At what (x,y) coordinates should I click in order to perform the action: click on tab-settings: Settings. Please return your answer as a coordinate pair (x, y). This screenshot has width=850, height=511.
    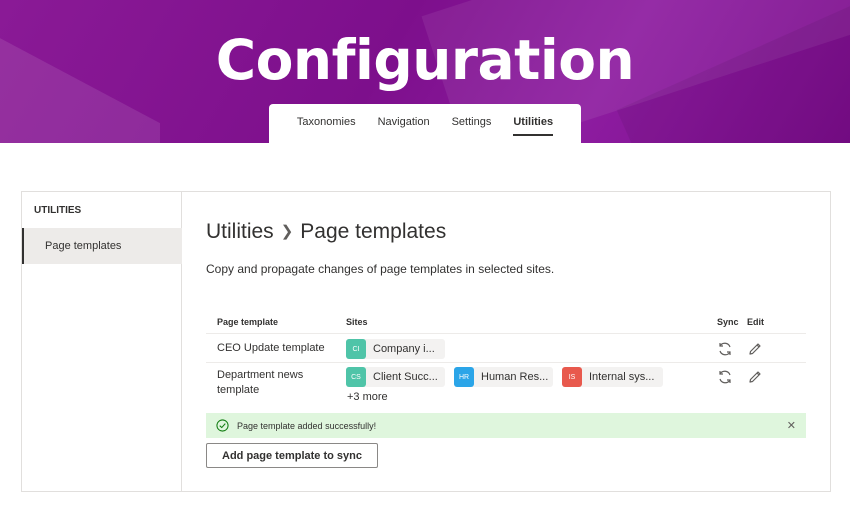
    Looking at the image, I should click on (472, 126).